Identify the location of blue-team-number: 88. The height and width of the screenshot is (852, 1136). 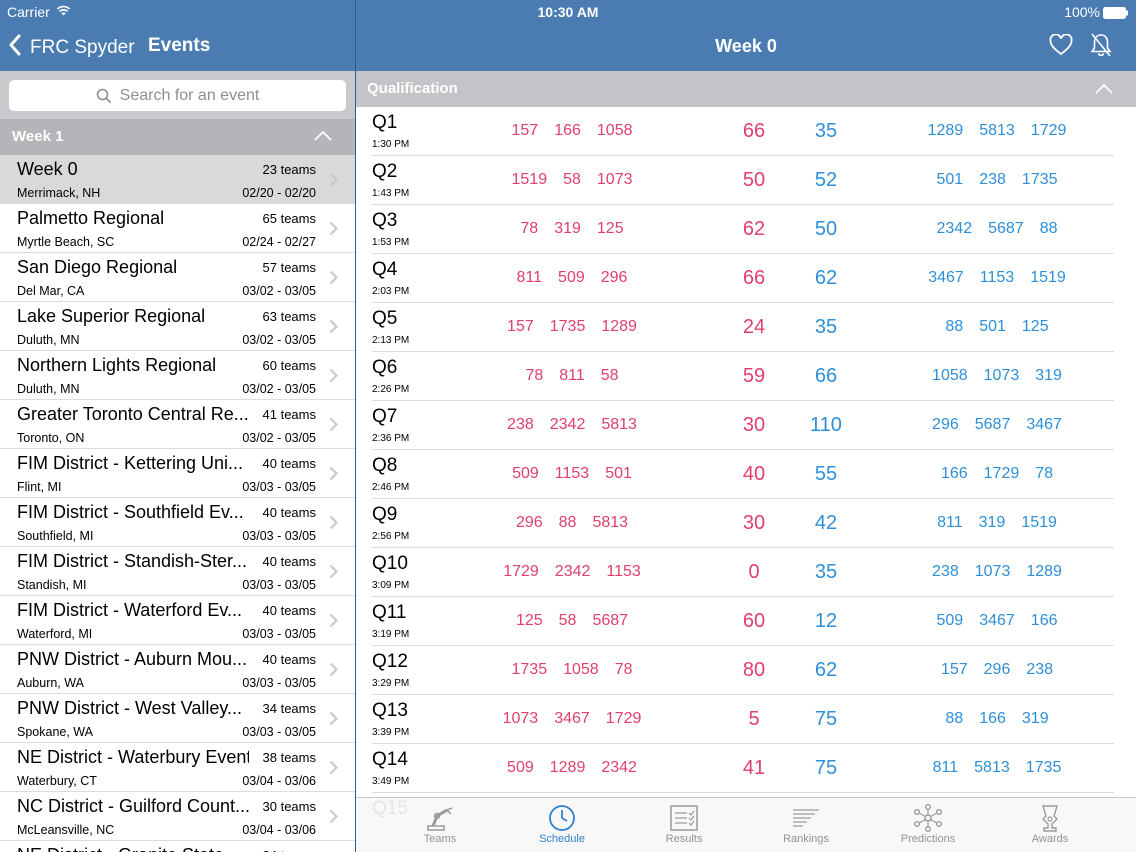
(954, 327).